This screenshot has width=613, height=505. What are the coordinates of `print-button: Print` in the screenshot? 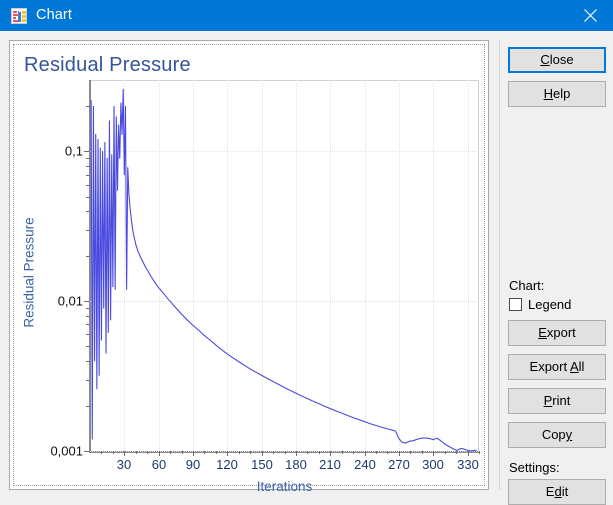 It's located at (557, 401).